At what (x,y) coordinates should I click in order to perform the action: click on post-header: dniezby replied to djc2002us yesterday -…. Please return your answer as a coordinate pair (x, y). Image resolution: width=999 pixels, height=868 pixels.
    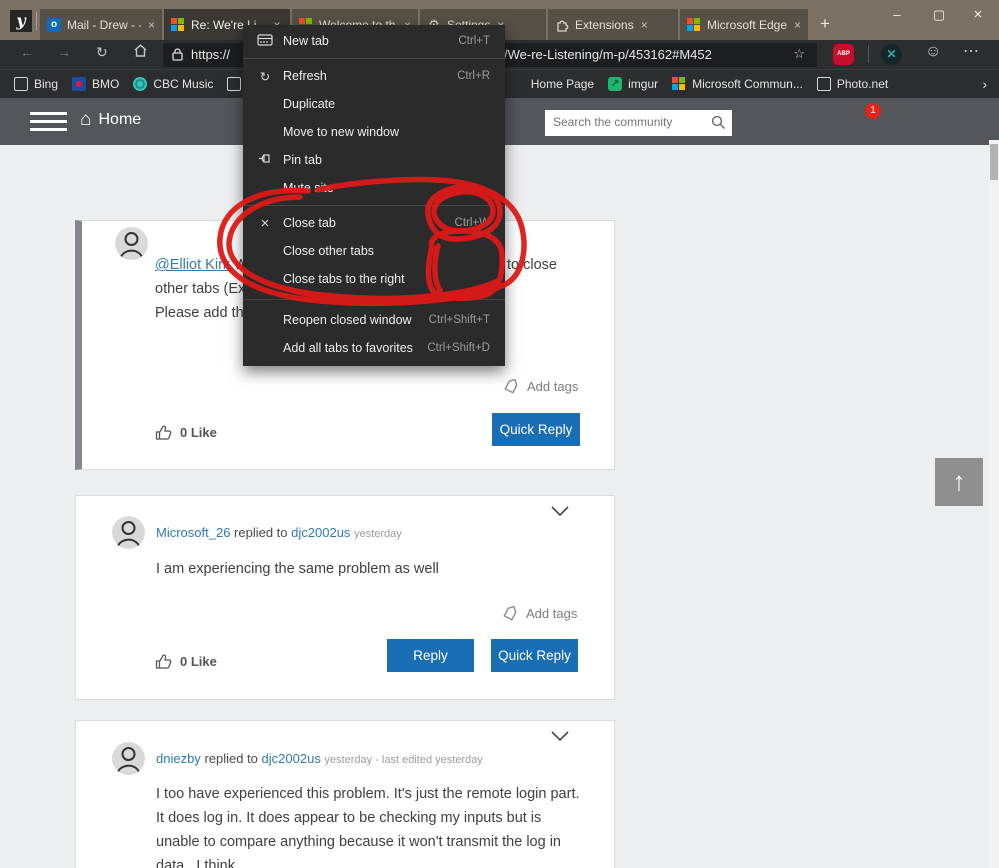
    Looking at the image, I should click on (319, 758).